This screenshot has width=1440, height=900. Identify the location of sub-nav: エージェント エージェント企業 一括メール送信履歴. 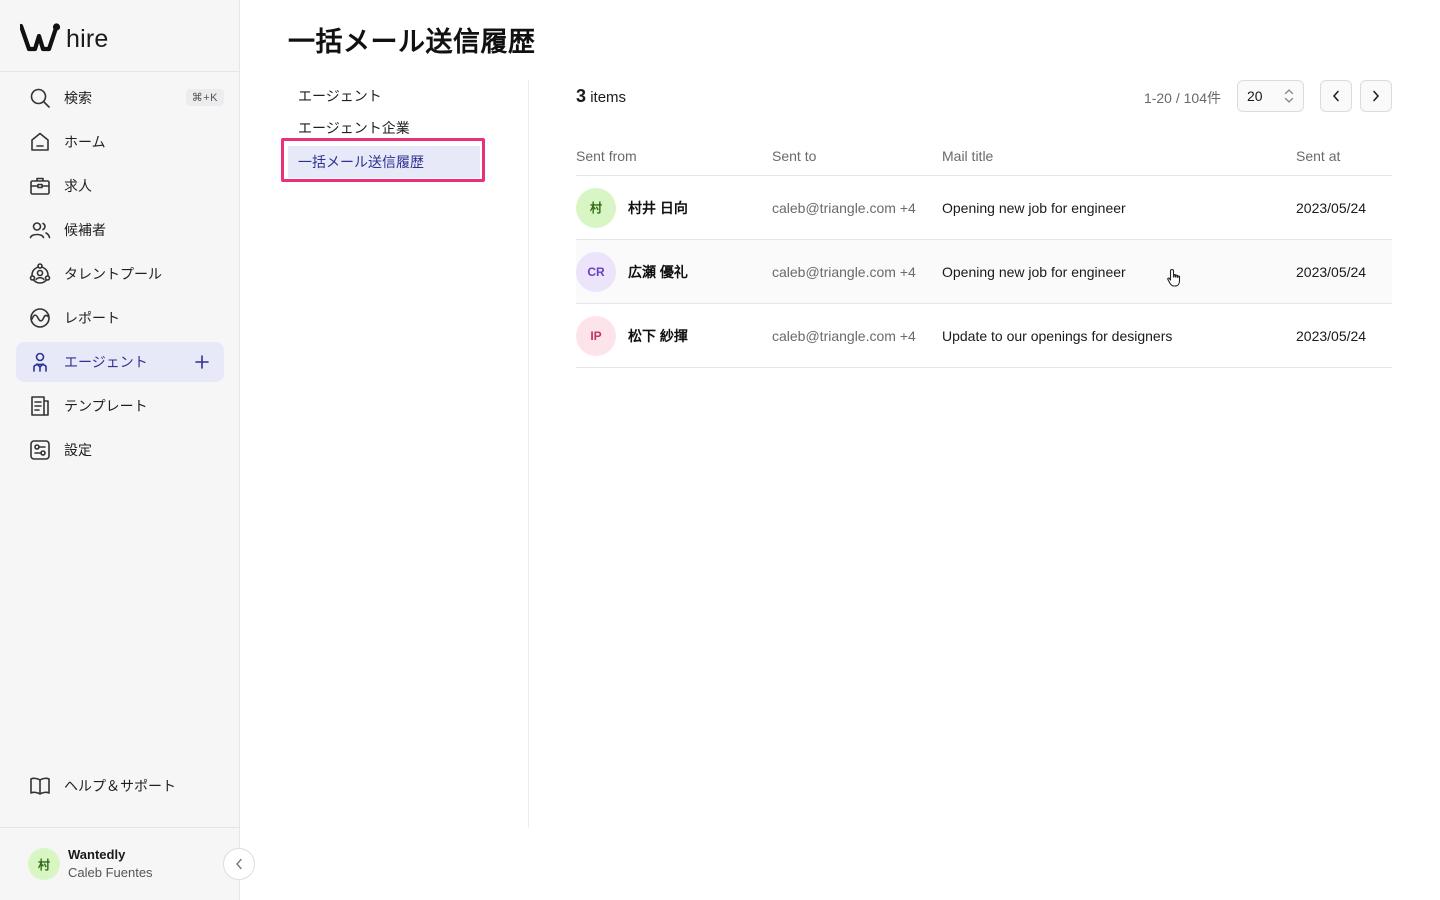
(384, 129).